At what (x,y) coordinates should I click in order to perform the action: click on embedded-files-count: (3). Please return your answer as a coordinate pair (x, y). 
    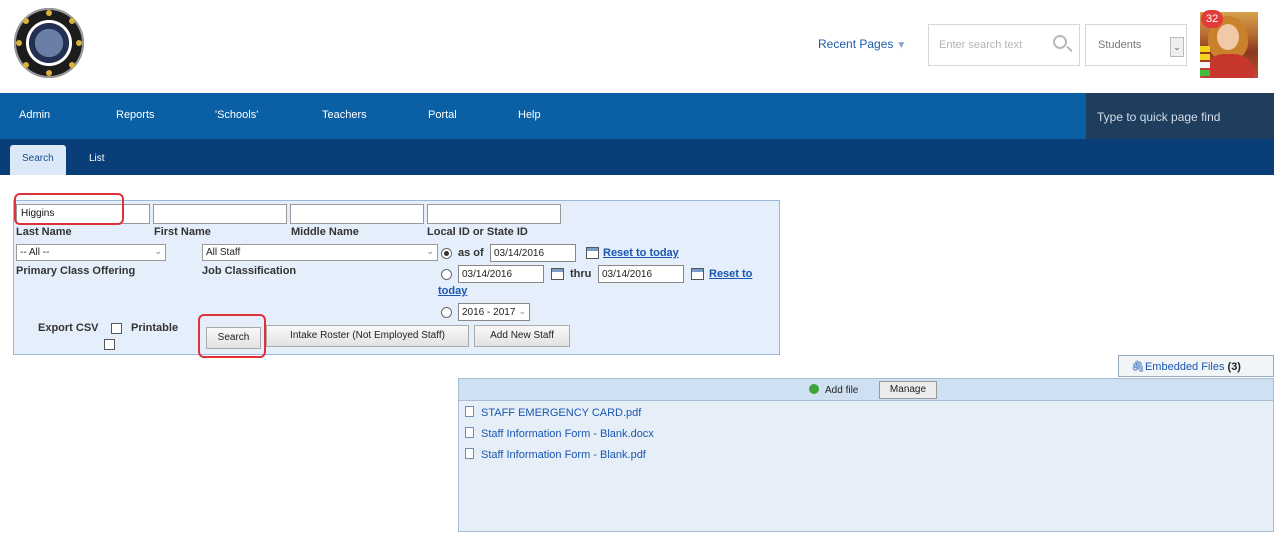
    Looking at the image, I should click on (1234, 367).